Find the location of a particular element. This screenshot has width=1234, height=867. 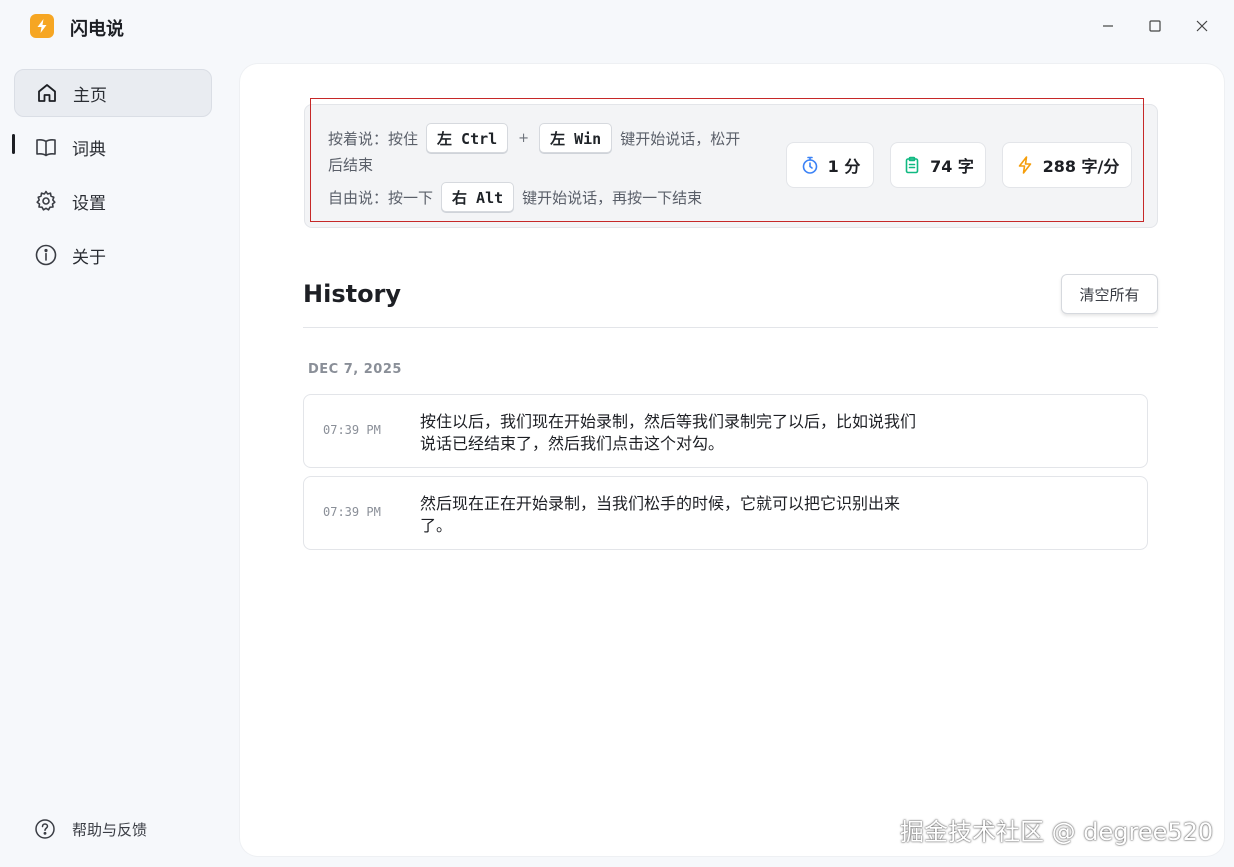

hint-text: 后结束 is located at coordinates (351, 165).